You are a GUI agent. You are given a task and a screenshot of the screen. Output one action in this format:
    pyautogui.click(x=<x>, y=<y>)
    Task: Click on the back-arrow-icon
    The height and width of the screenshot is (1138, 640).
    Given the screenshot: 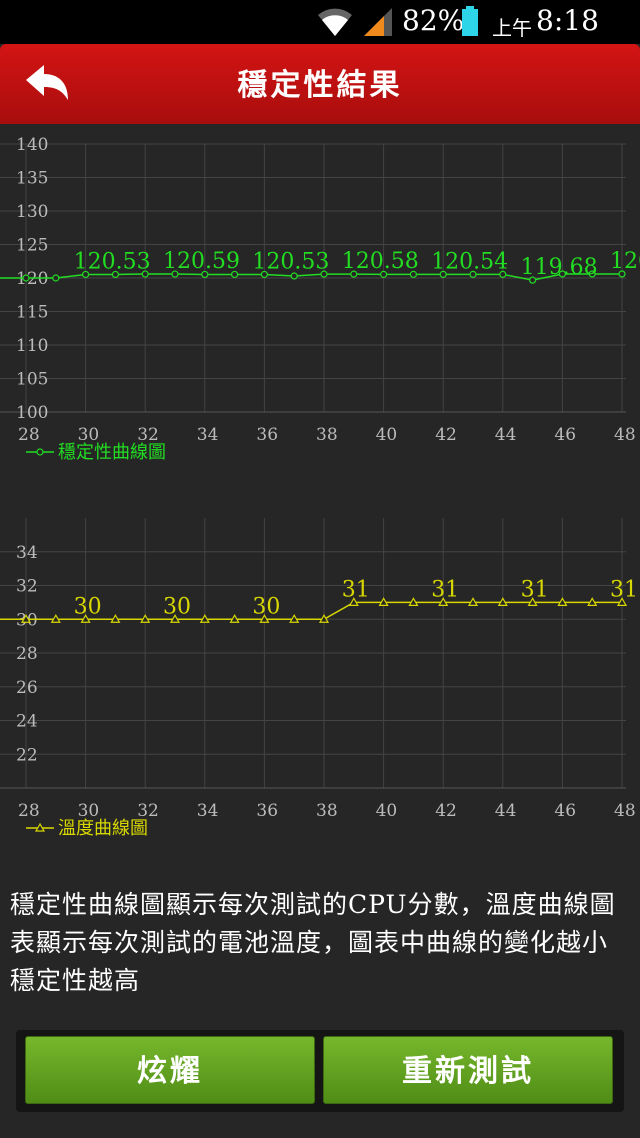 What is the action you would take?
    pyautogui.click(x=47, y=82)
    